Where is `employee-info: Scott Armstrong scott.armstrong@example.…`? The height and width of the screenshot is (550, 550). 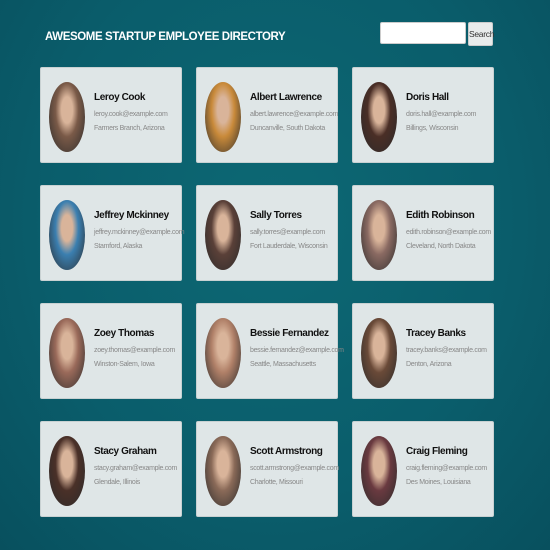
employee-info: Scott Armstrong scott.armstrong@example.… is located at coordinates (294, 466).